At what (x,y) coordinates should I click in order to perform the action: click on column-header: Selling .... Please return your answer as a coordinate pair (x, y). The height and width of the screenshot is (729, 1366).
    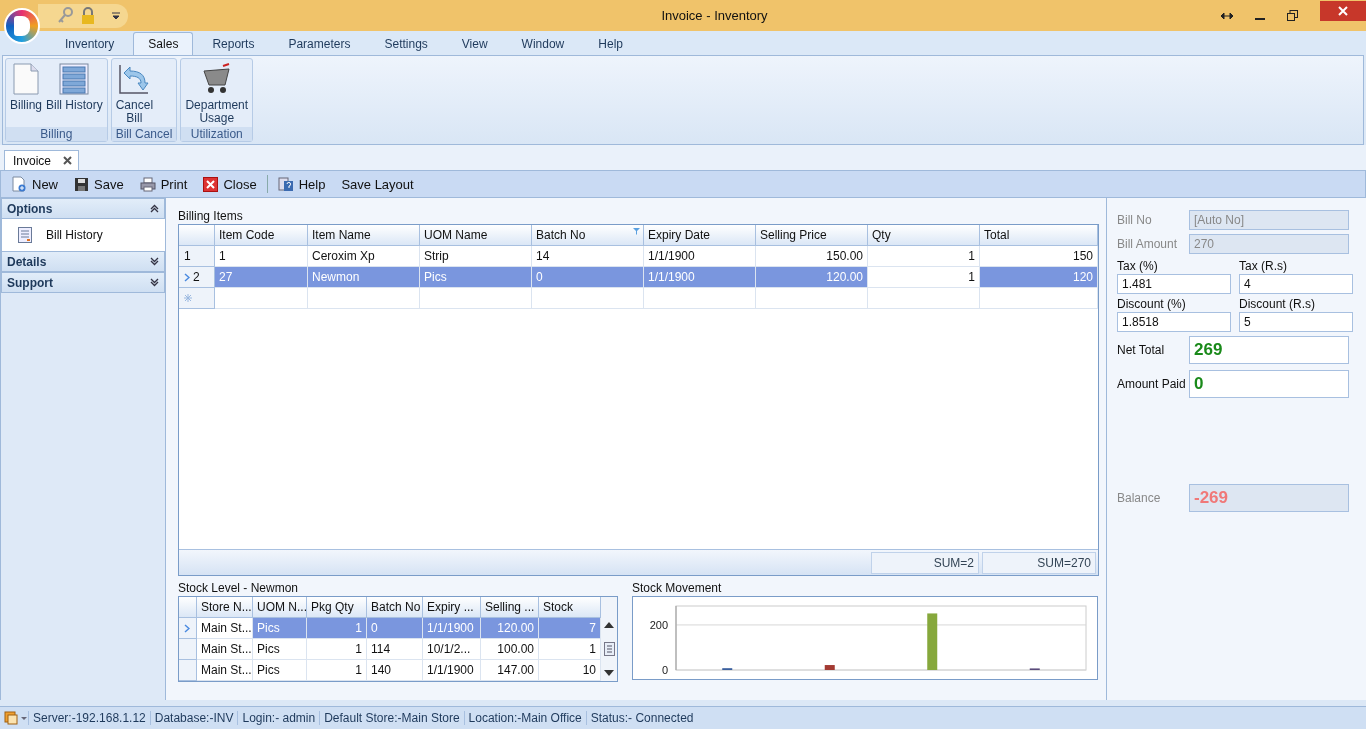
    Looking at the image, I should click on (510, 607).